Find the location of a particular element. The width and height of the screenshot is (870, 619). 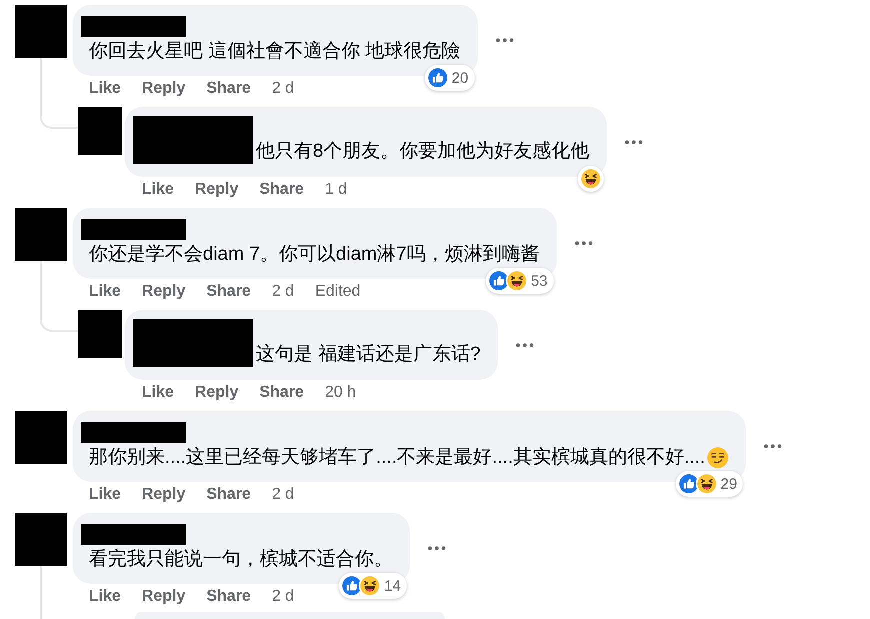

reaction-summary: 14 is located at coordinates (373, 586).